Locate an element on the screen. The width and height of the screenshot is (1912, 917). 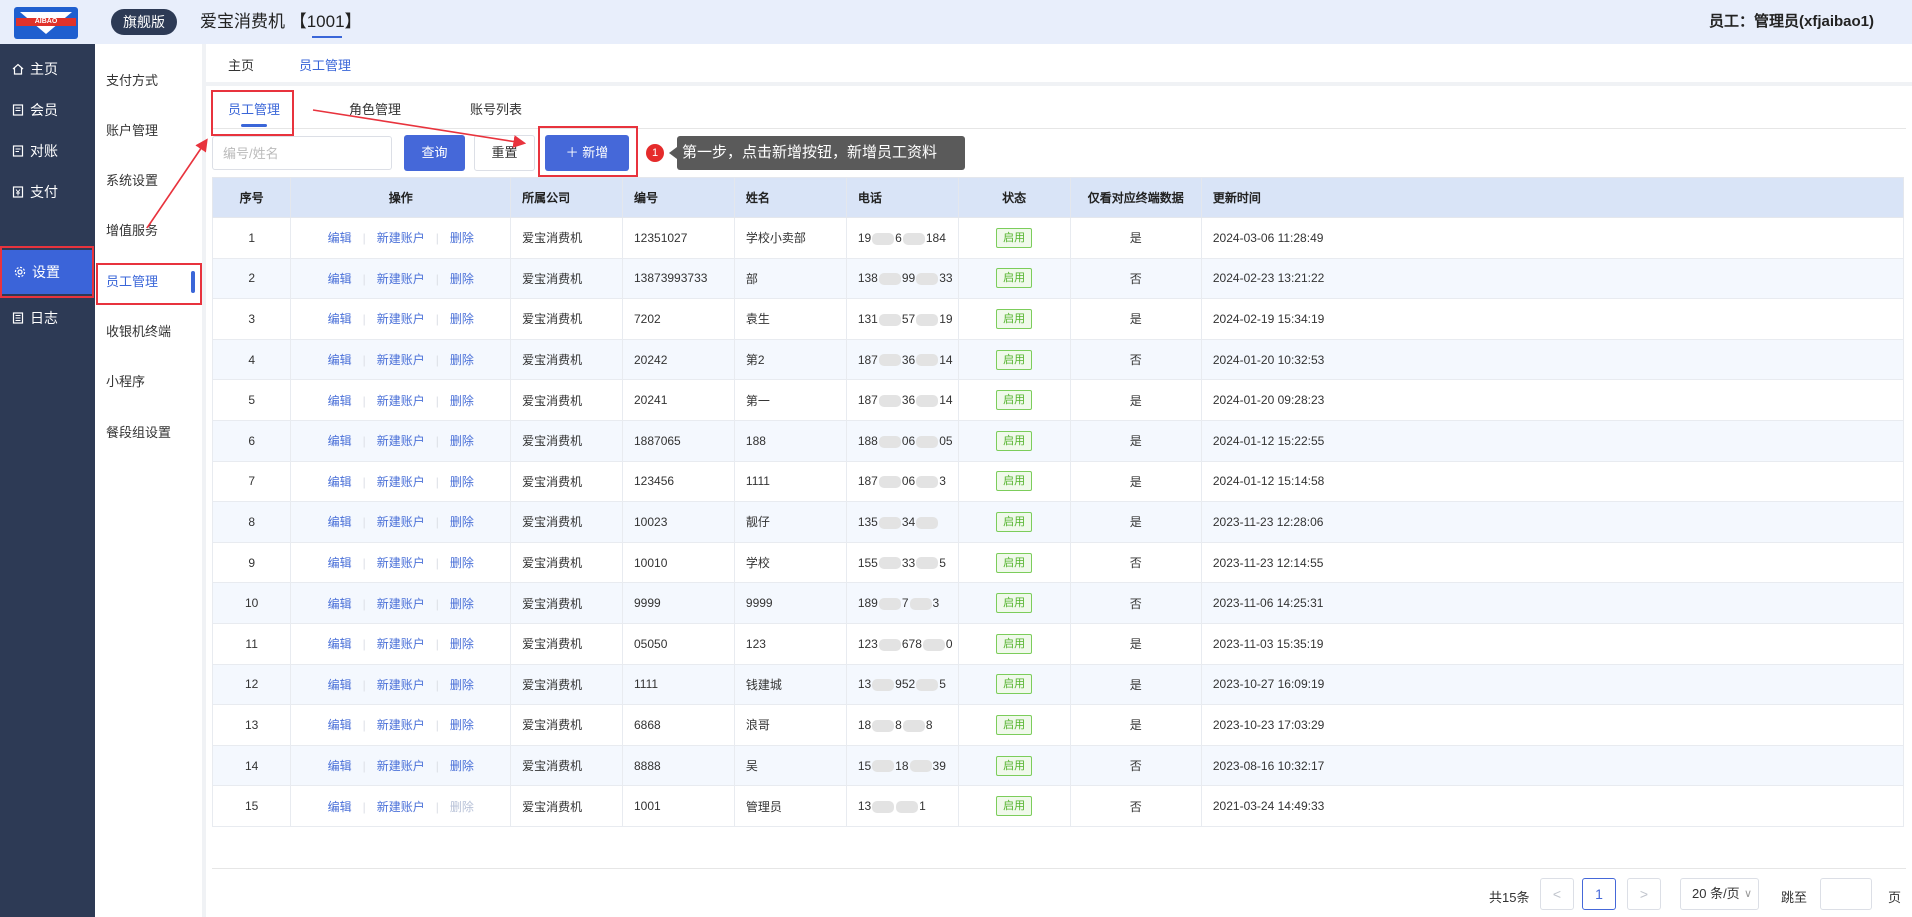
tab-staff-management: 员工管理 is located at coordinates (325, 64).